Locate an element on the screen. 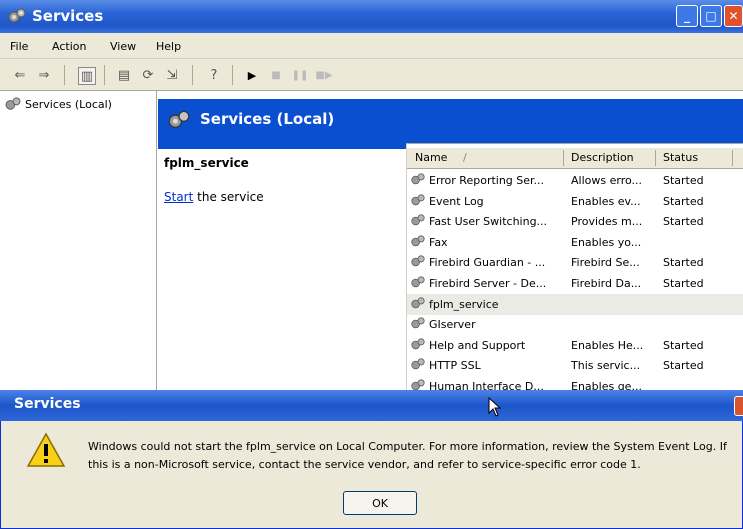 The image size is (743, 529). toolbar: ⇐ ⇒ ▥ ▤ ⟳ ⇲ ? ▶ ■ ❚❚ ■▶ is located at coordinates (371, 75).